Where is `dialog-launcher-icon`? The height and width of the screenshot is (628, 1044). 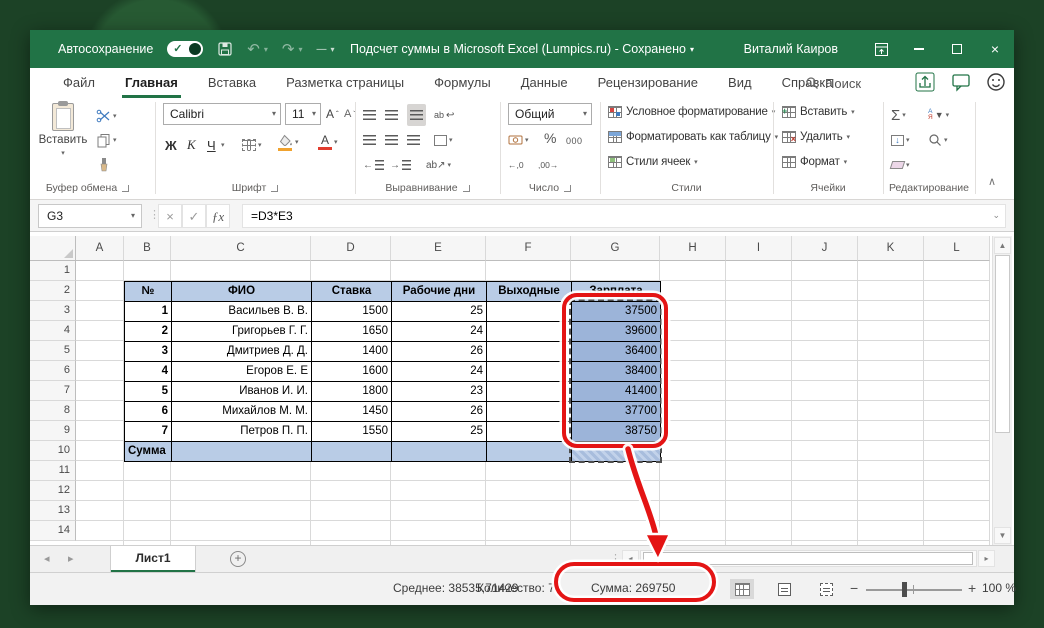
dialog-launcher-icon is located at coordinates (568, 188).